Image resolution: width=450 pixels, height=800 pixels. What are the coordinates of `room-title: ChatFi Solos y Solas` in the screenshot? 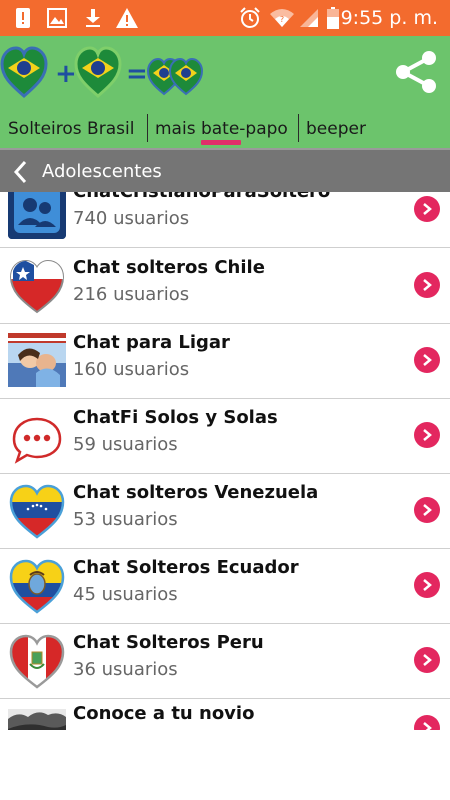 It's located at (175, 417).